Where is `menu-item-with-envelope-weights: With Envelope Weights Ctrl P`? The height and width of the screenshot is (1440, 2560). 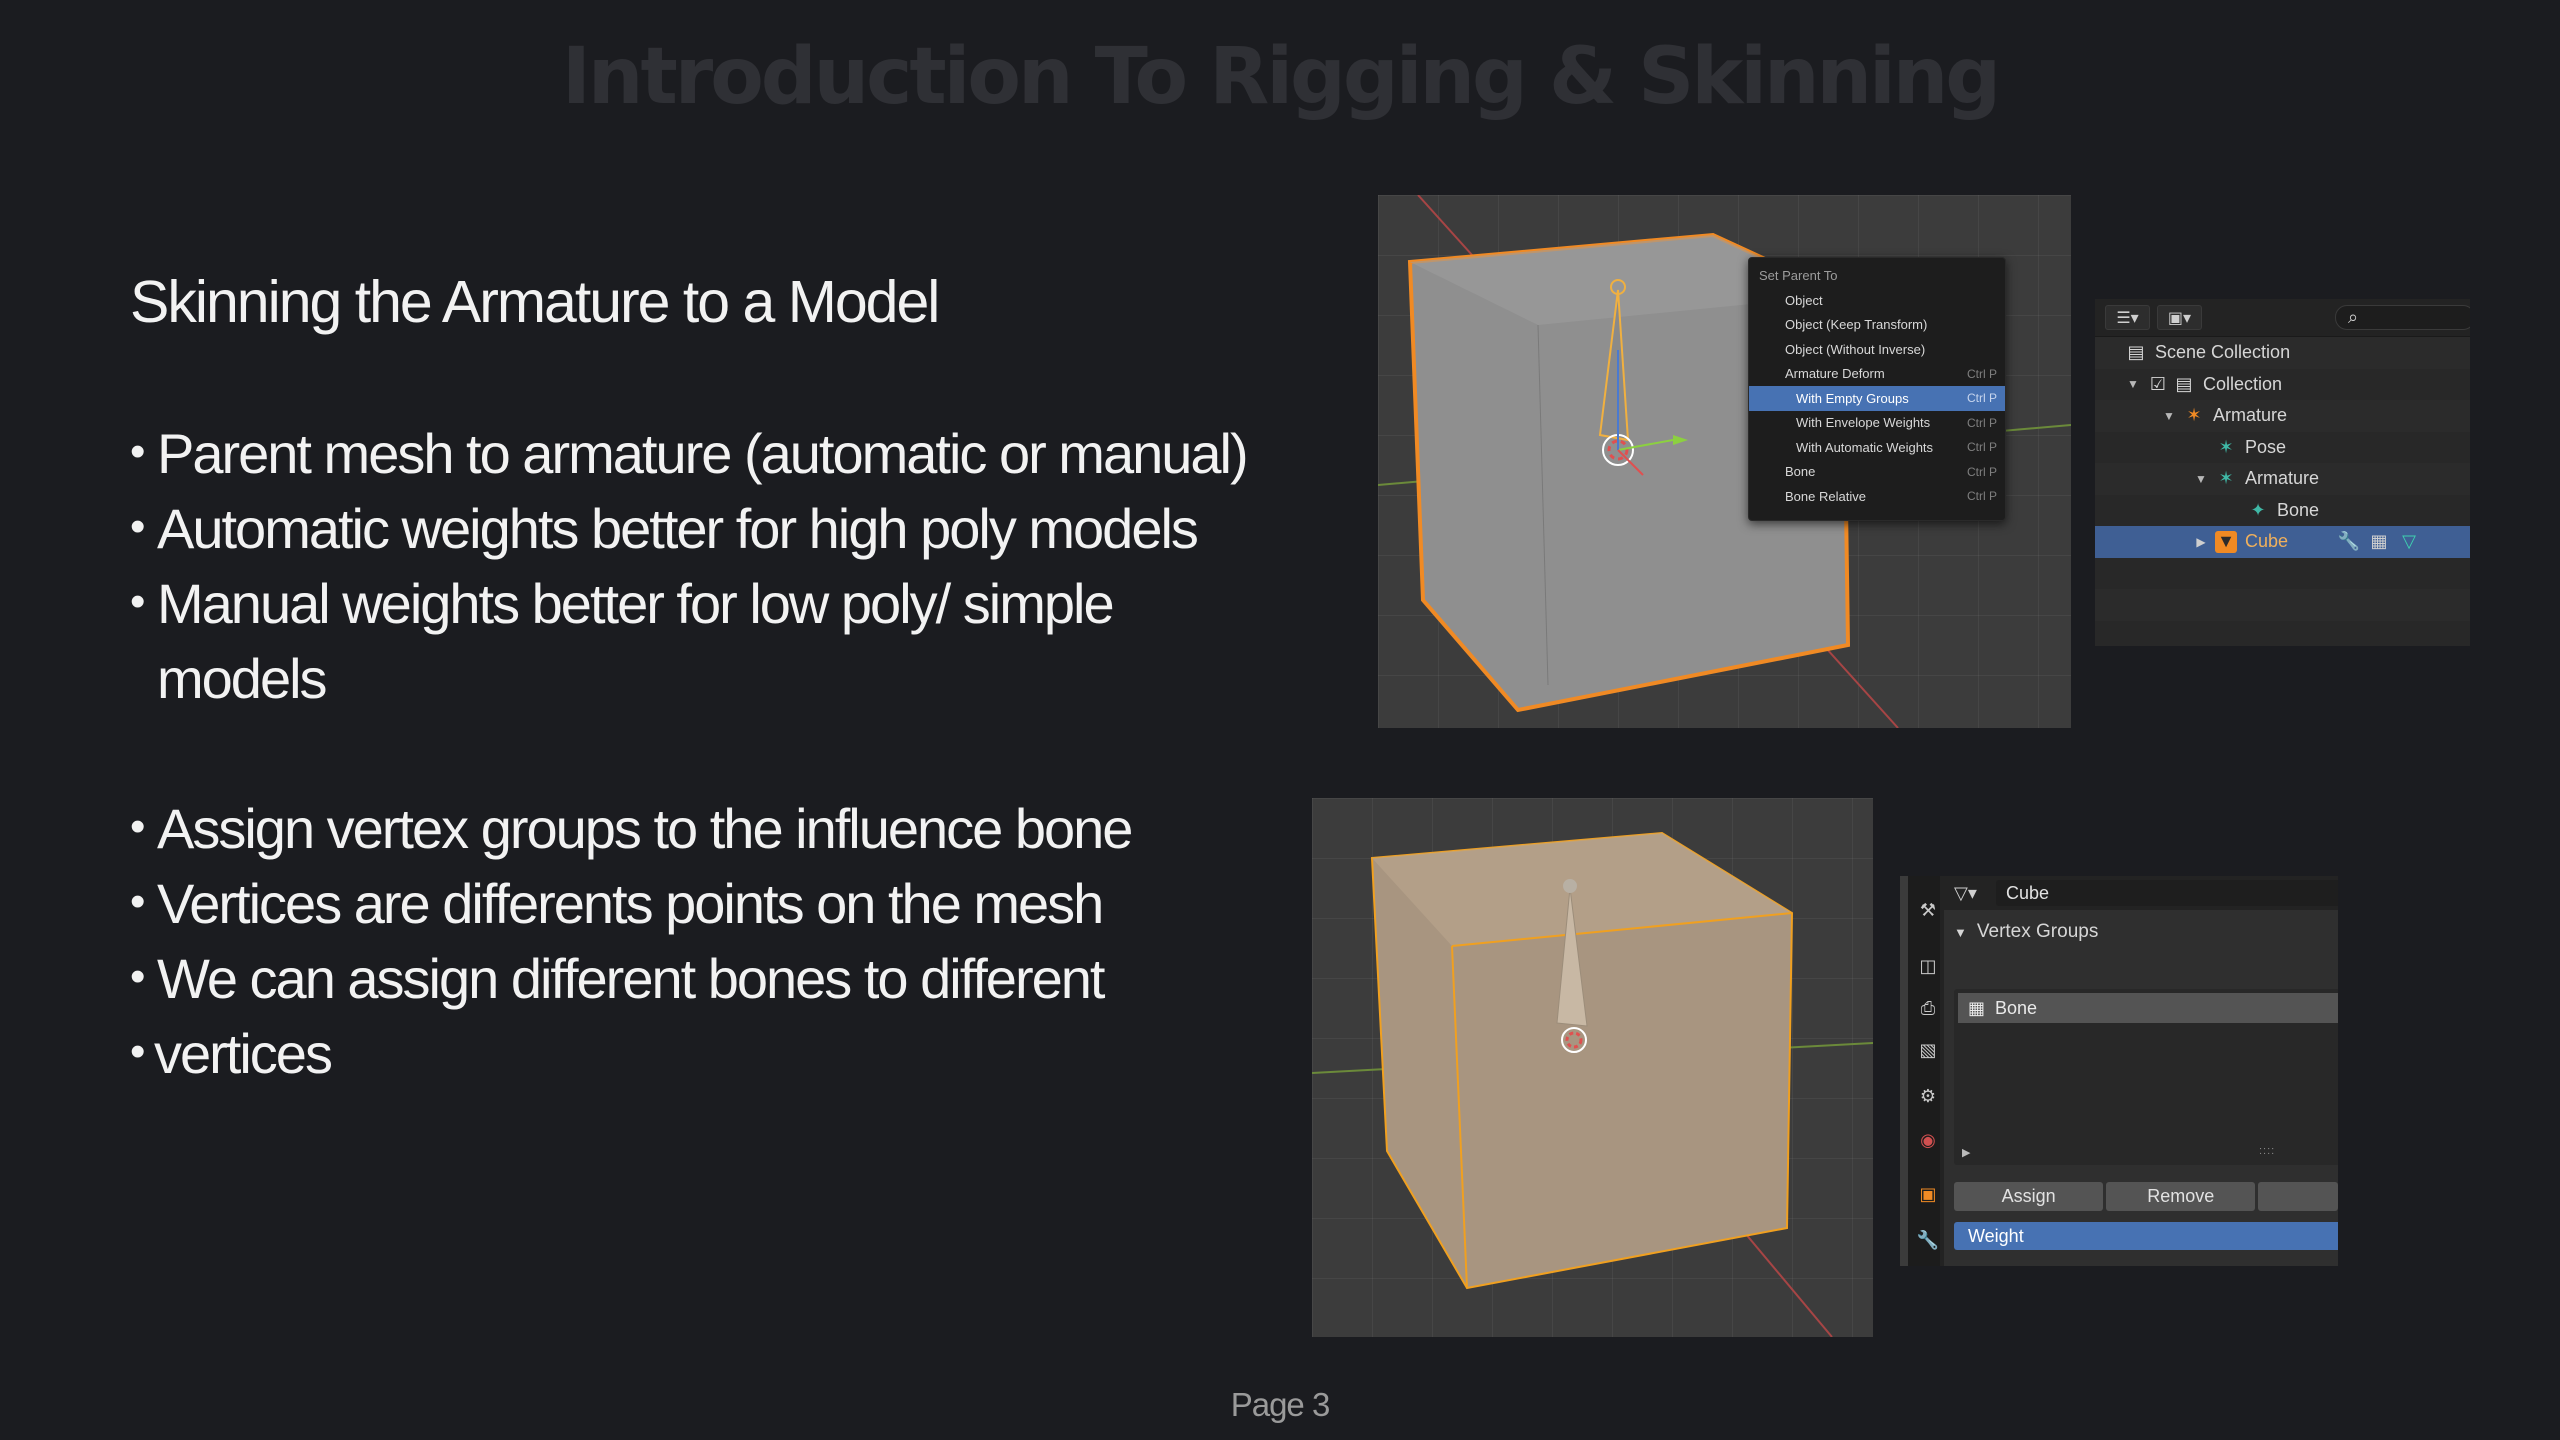 menu-item-with-envelope-weights: With Envelope Weights Ctrl P is located at coordinates (1877, 423).